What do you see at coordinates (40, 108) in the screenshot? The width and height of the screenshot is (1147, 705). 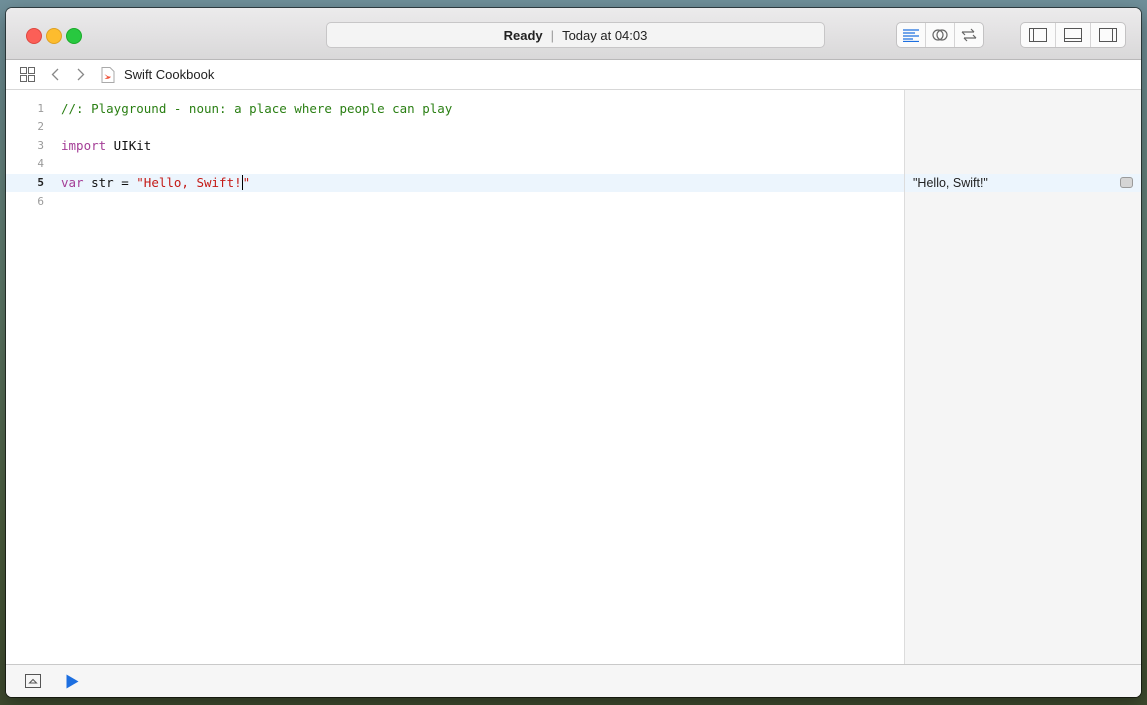 I see `line-number: 1` at bounding box center [40, 108].